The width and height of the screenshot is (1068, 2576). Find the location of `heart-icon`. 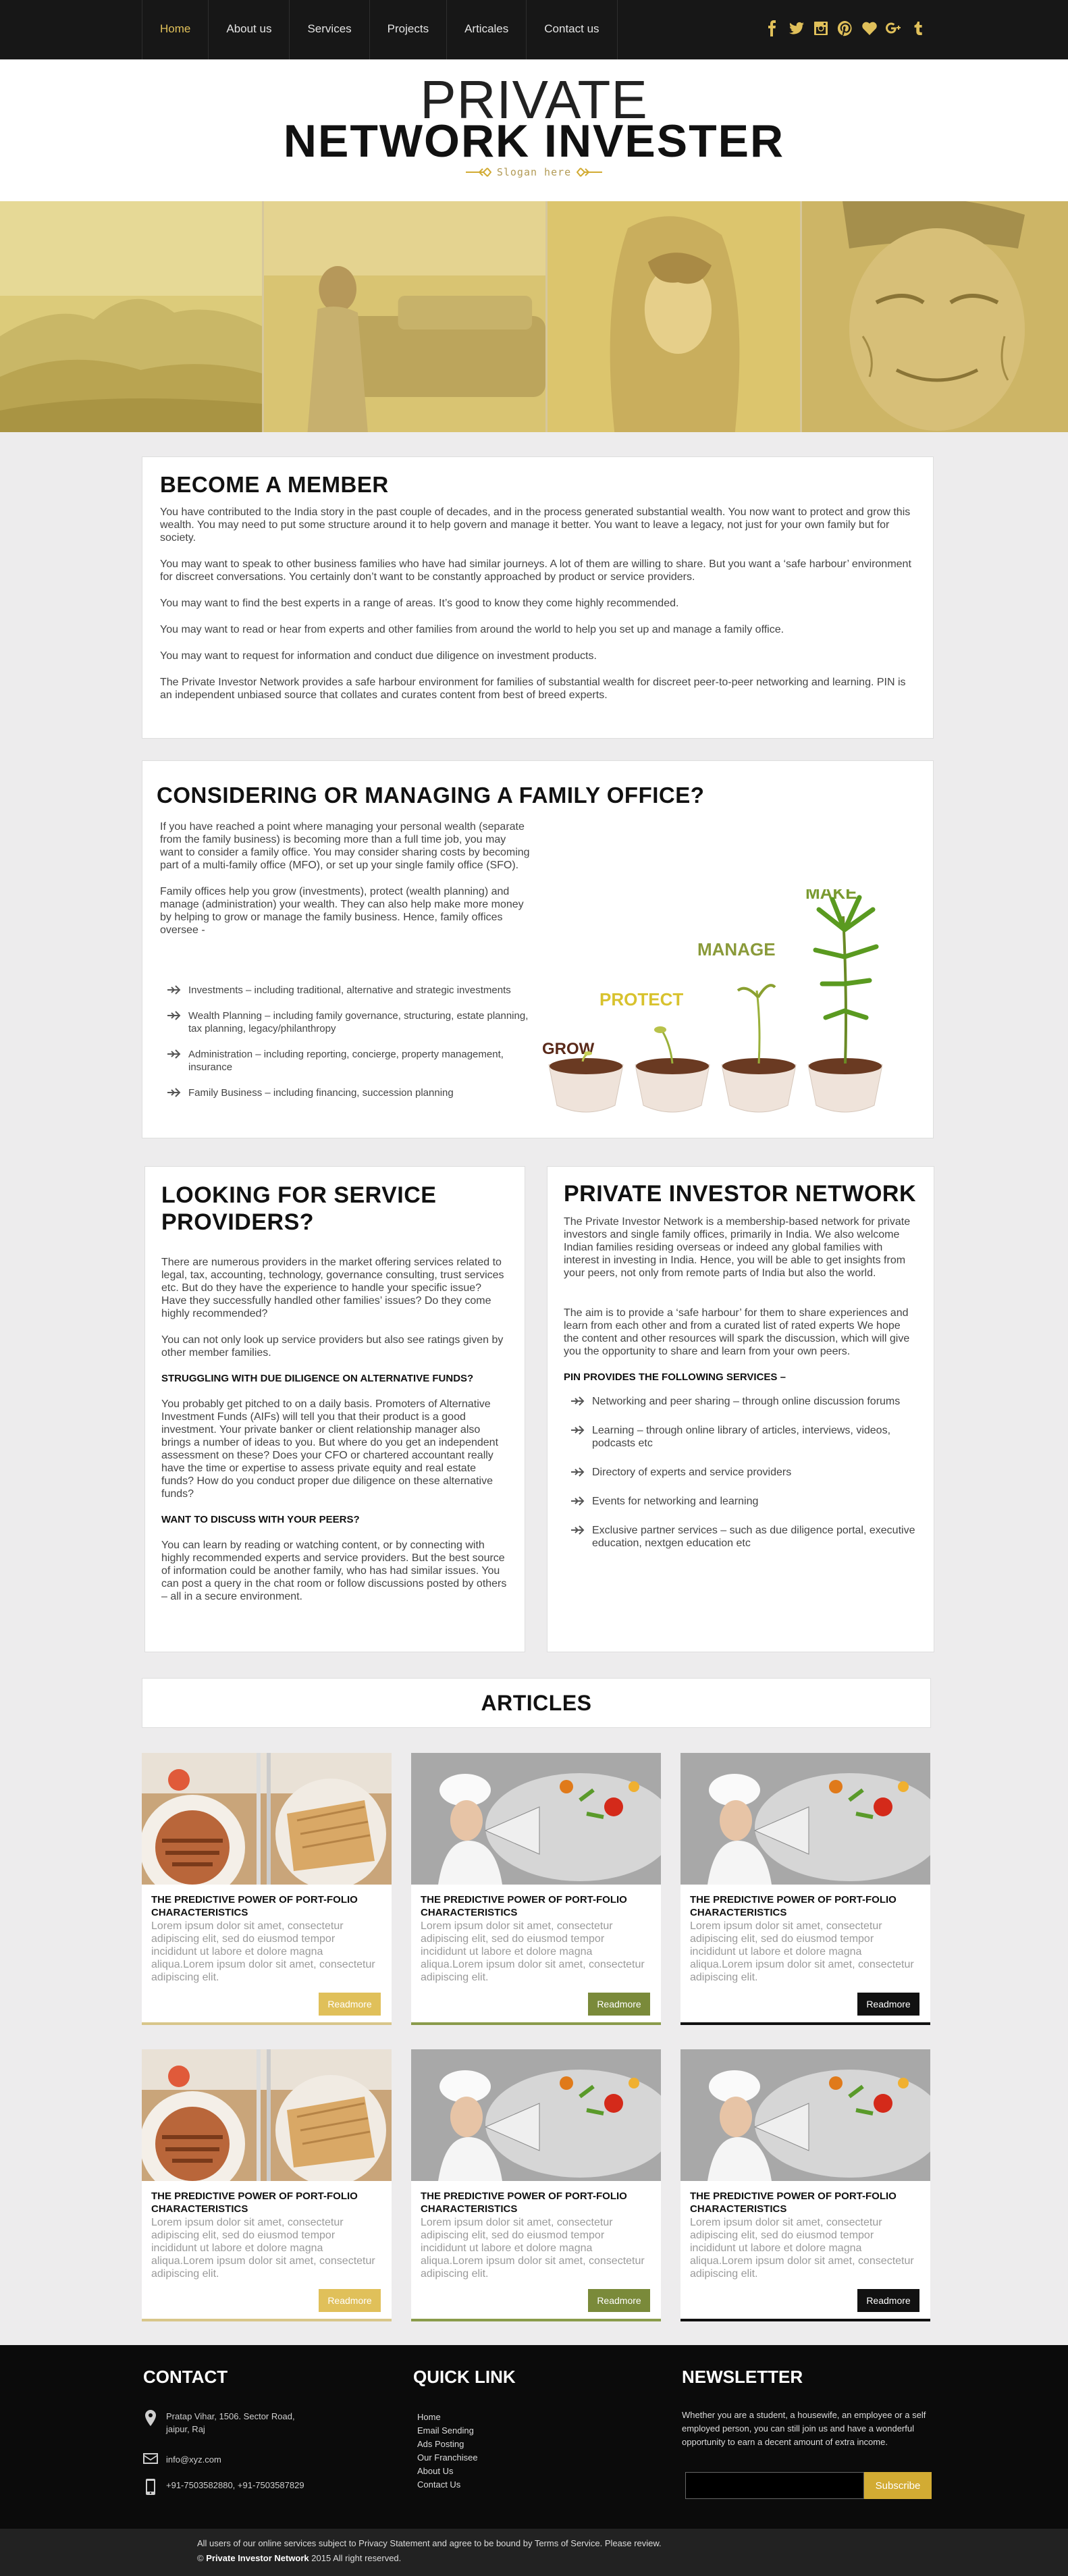

heart-icon is located at coordinates (869, 29).